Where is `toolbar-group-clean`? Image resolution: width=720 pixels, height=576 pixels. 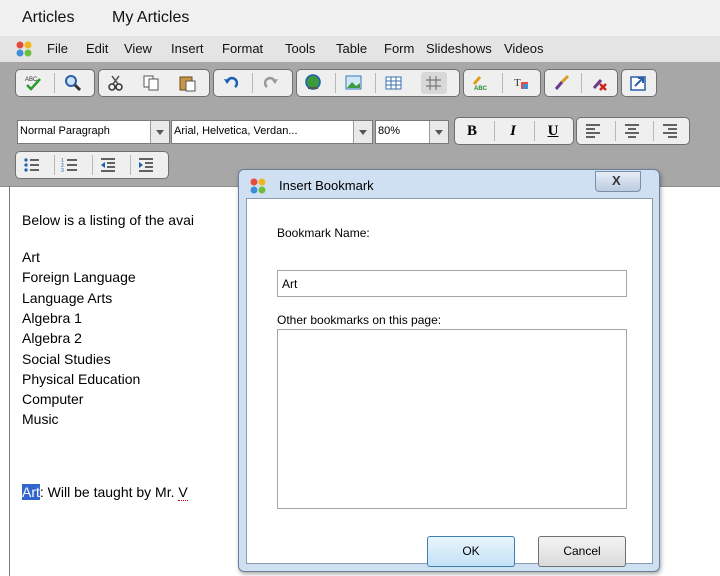 toolbar-group-clean is located at coordinates (581, 83).